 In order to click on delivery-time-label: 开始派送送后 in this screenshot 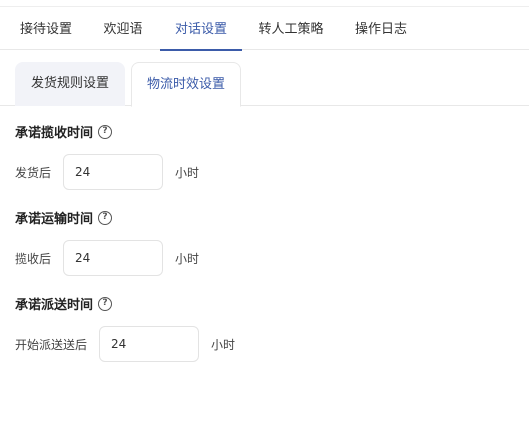, I will do `click(51, 344)`.